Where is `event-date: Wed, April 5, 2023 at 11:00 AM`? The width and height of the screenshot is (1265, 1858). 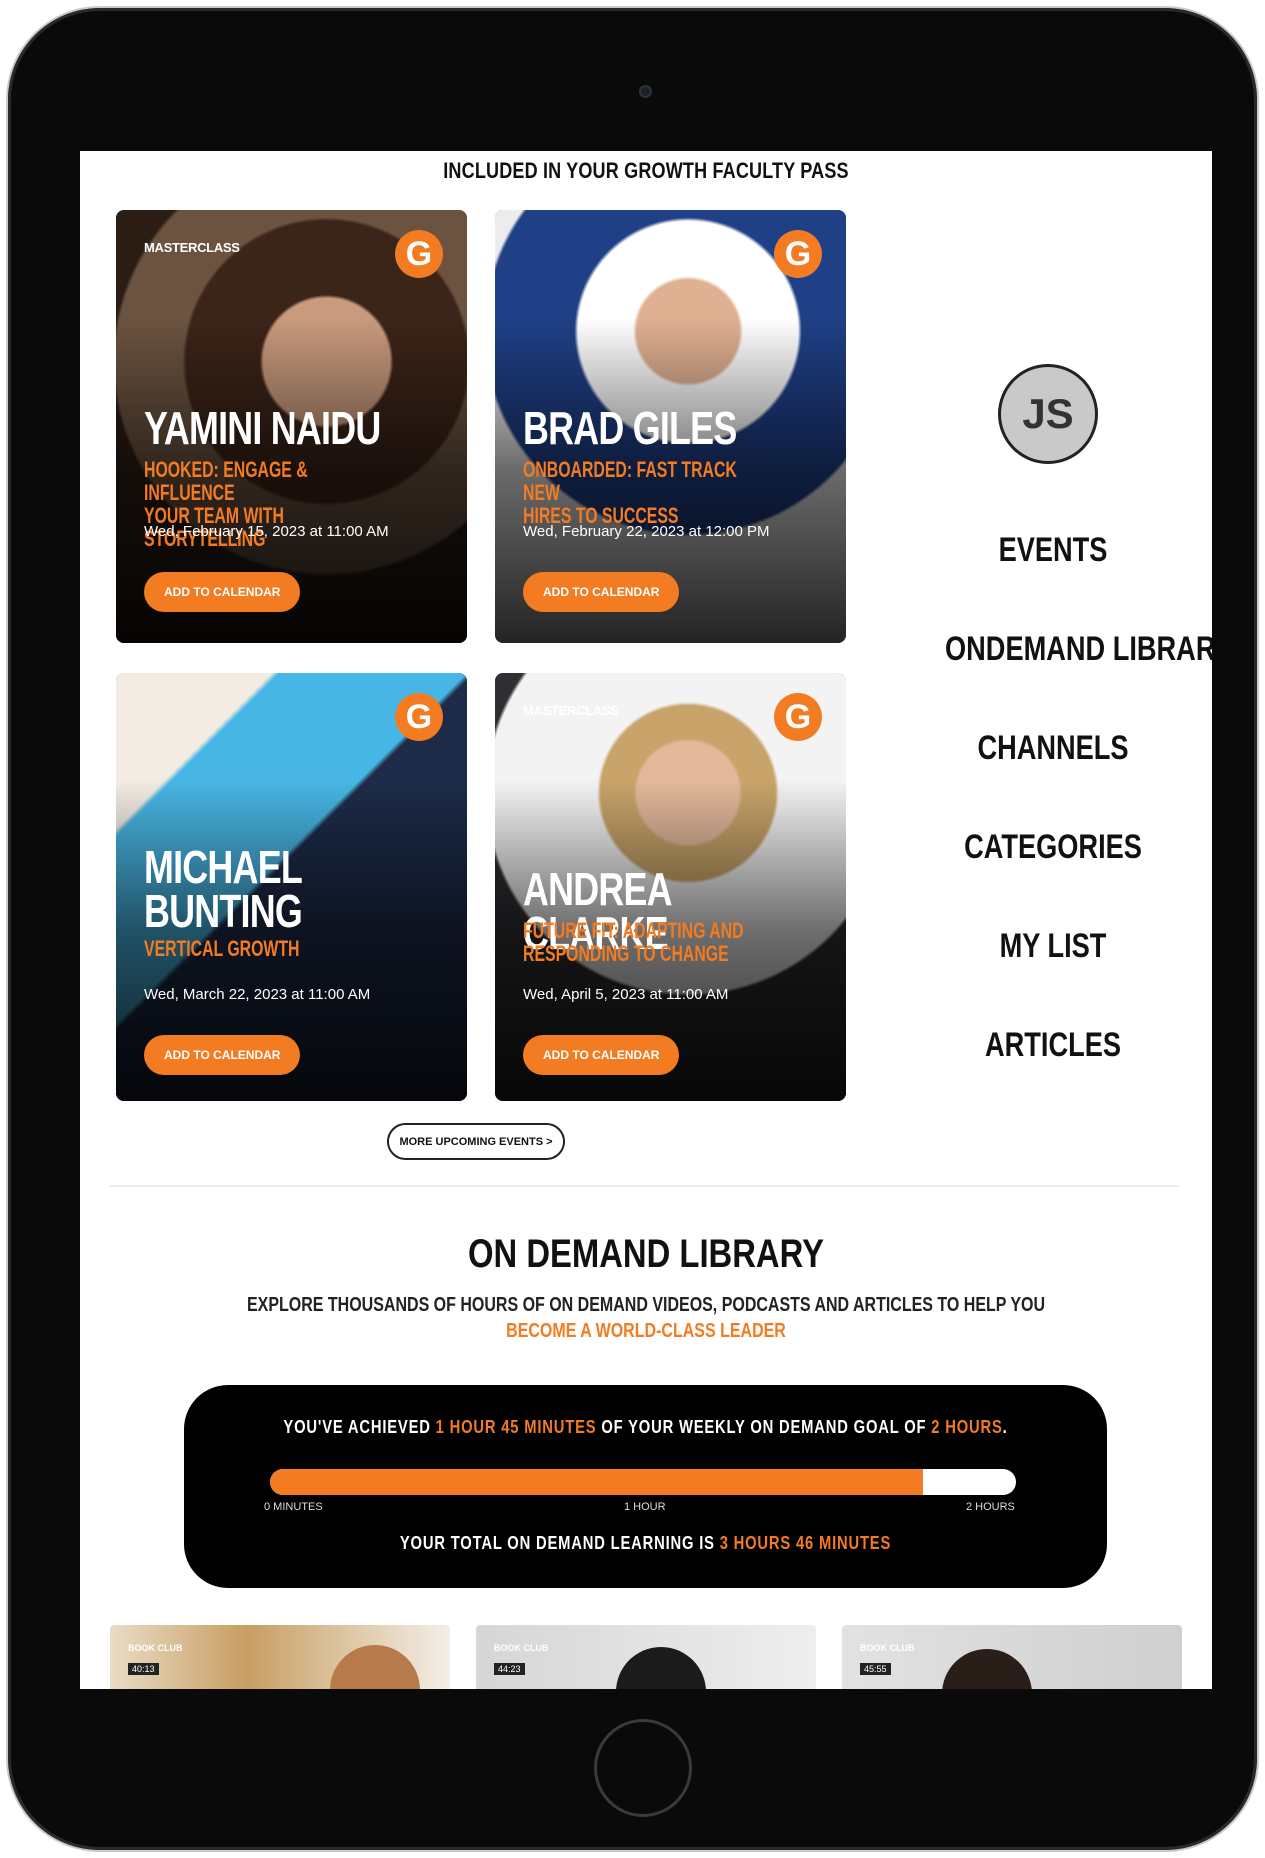 event-date: Wed, April 5, 2023 at 11:00 AM is located at coordinates (626, 994).